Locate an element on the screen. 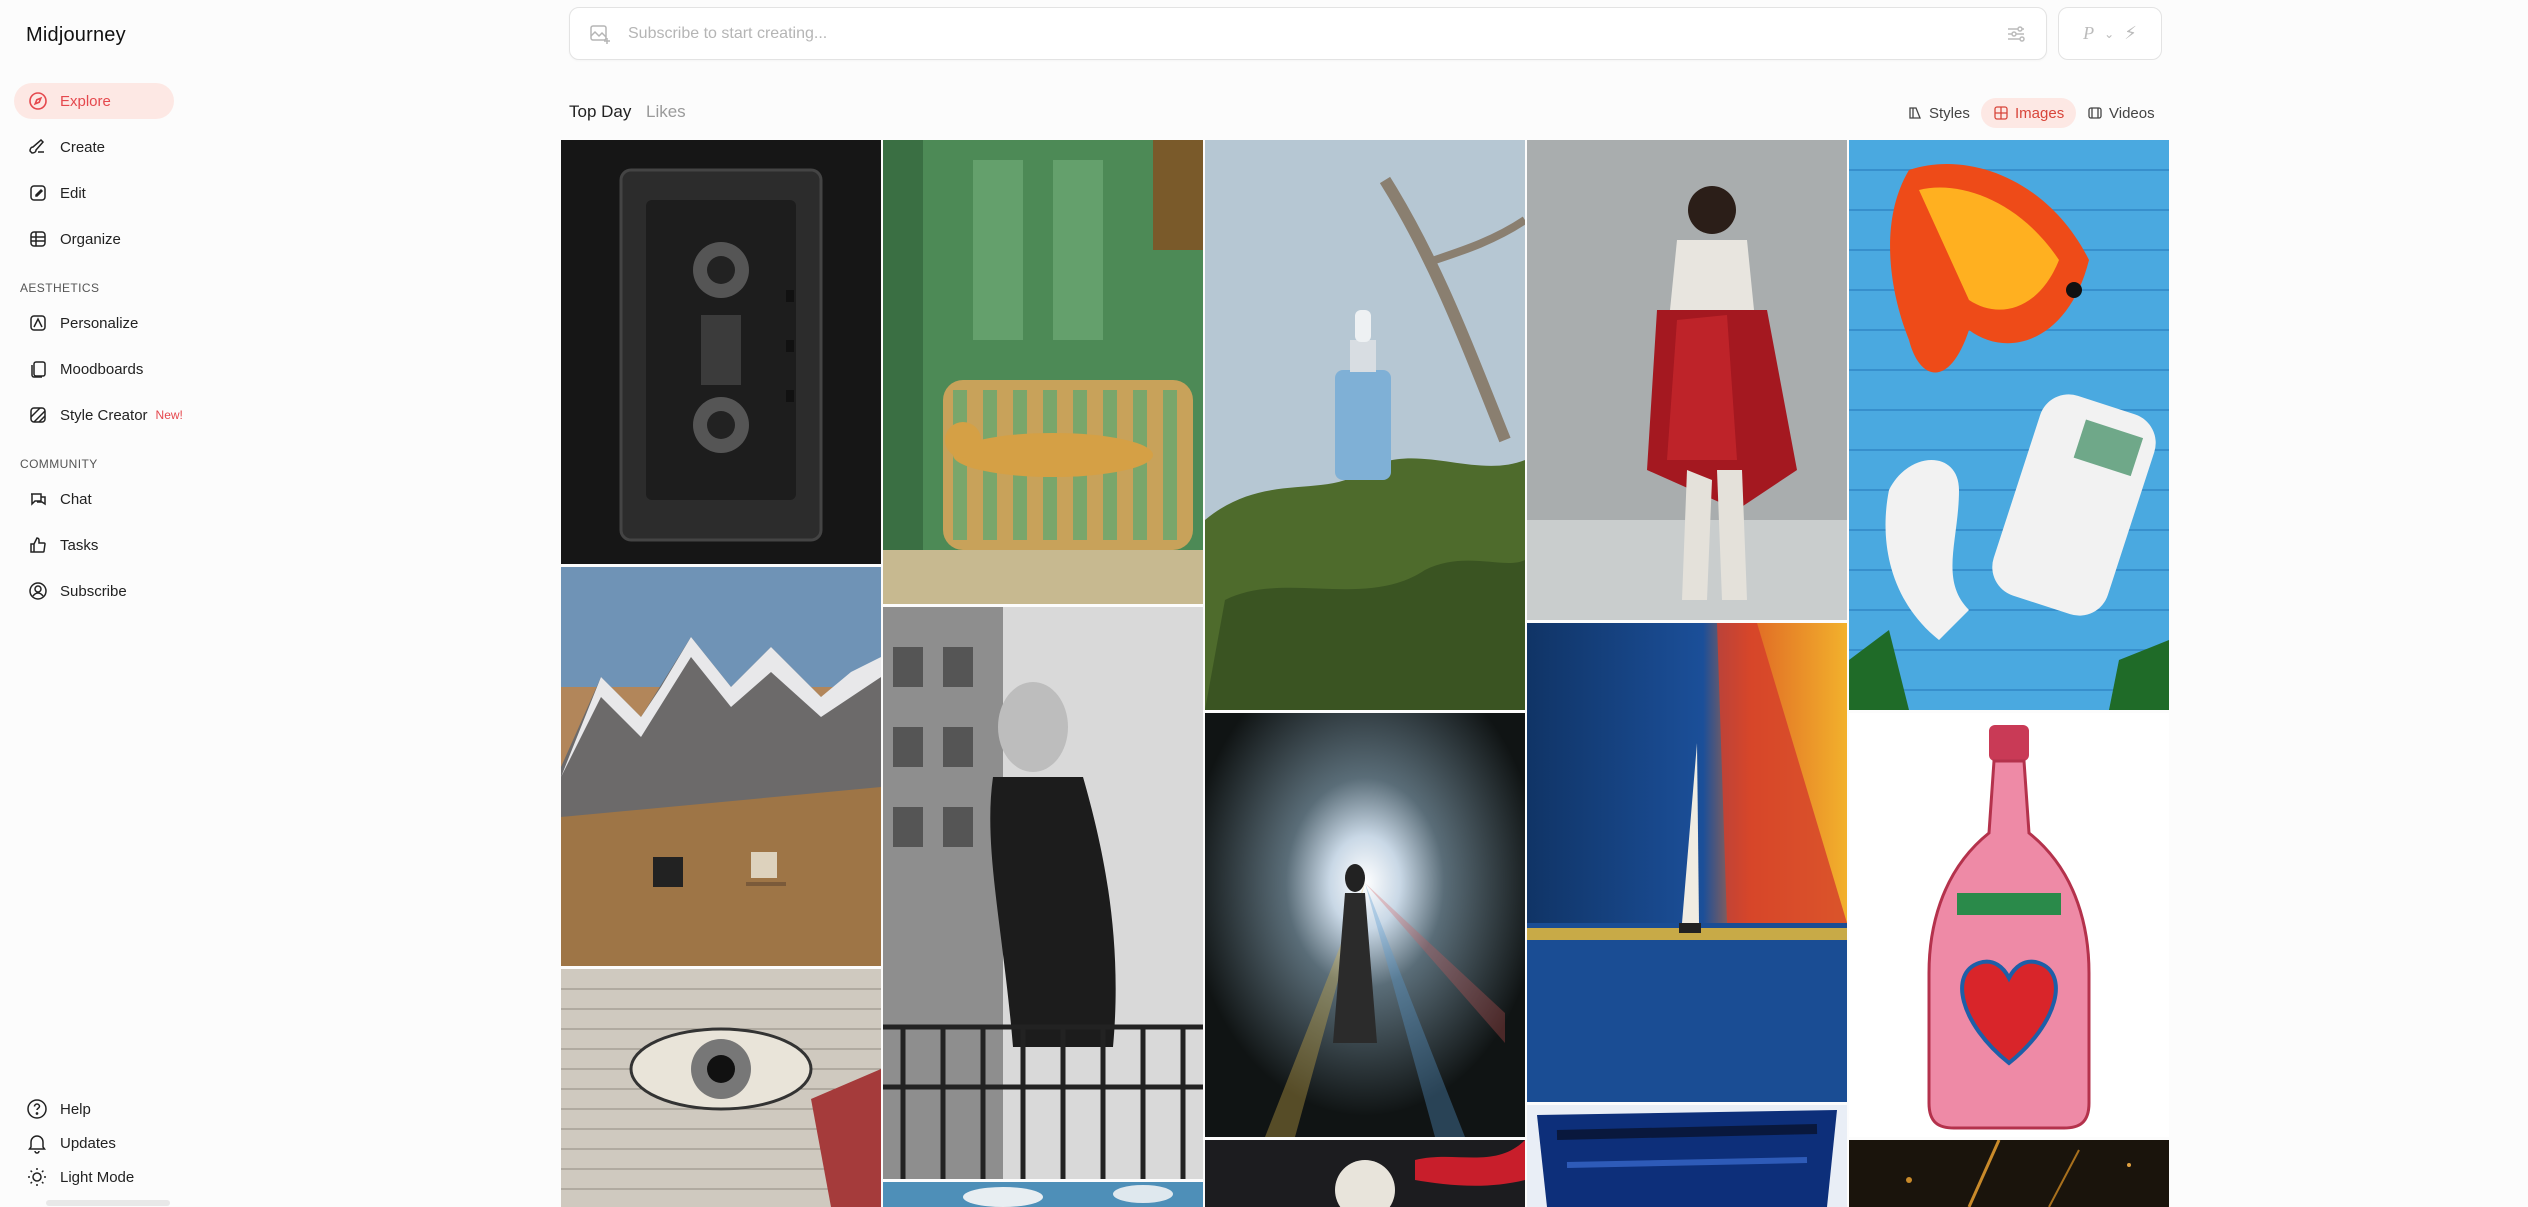 The image size is (2528, 1207). updates-label: Updates is located at coordinates (88, 1143).